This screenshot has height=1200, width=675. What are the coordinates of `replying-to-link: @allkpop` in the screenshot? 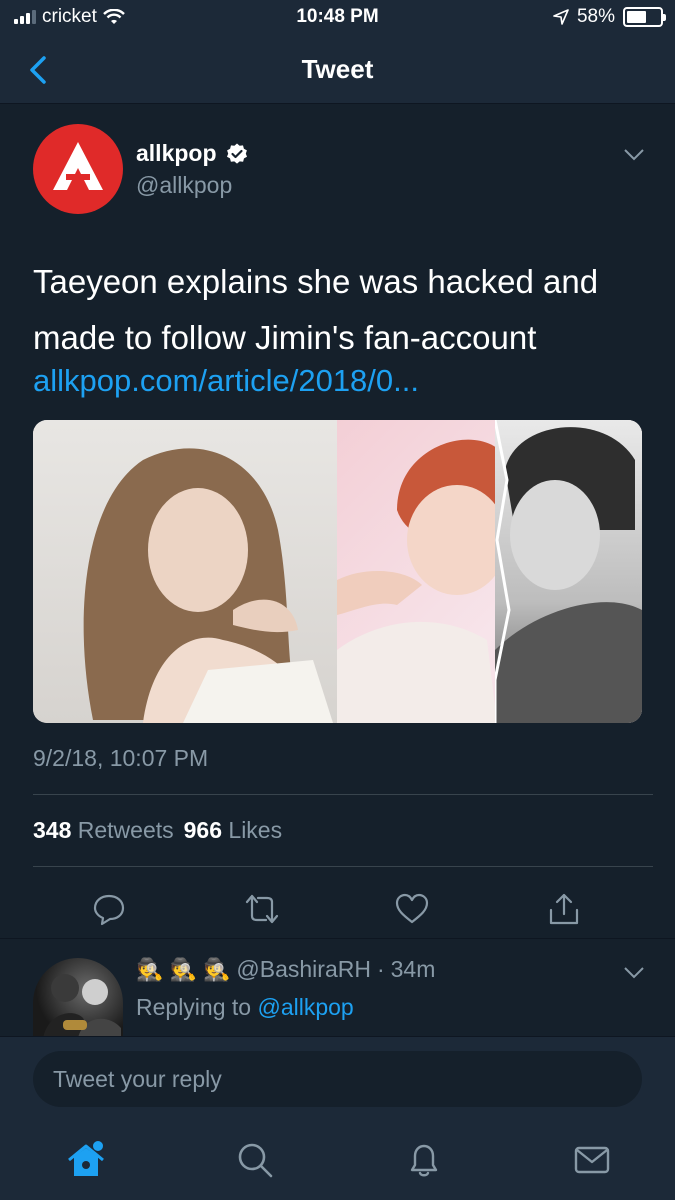 It's located at (305, 1007).